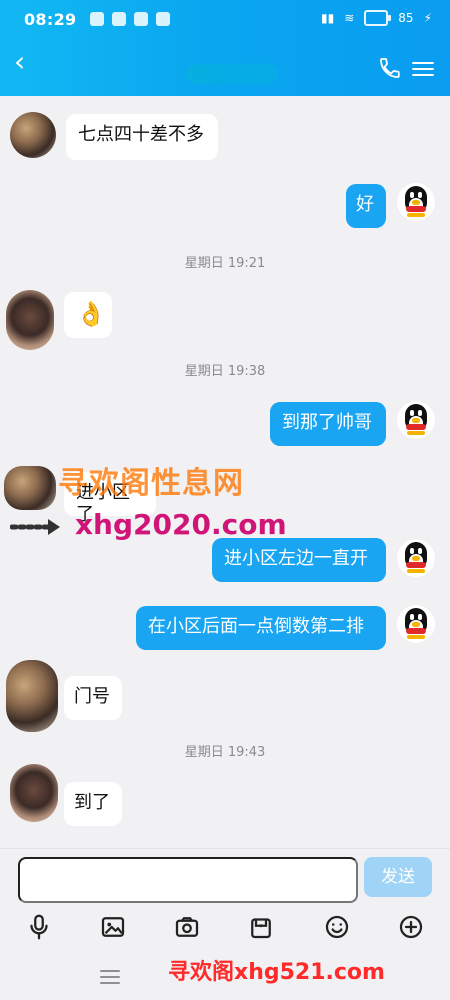 This screenshot has height=1000, width=450. I want to click on message-text: 好, so click(365, 204).